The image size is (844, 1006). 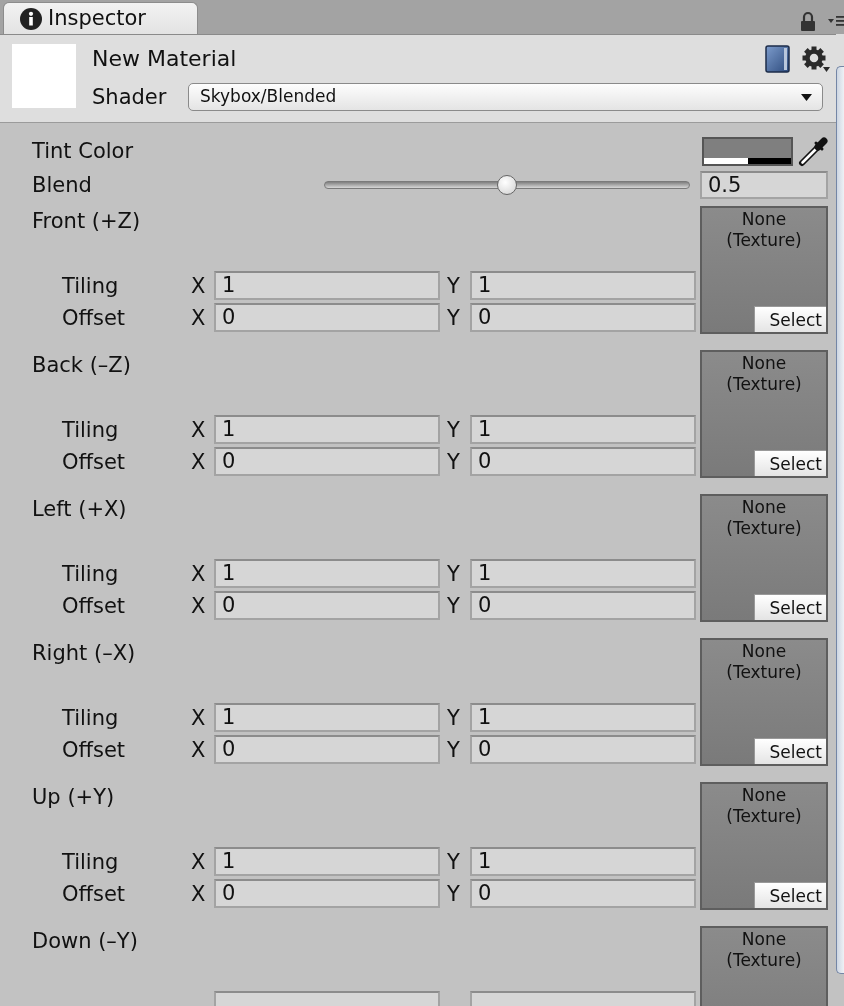 I want to click on inspector-tab: Inspector, so click(x=100, y=18).